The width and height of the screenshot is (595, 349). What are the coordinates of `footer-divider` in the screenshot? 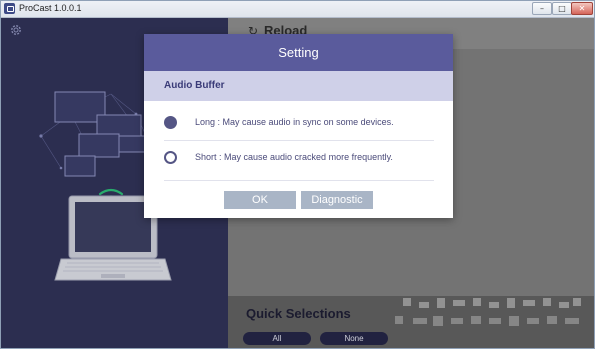 It's located at (299, 180).